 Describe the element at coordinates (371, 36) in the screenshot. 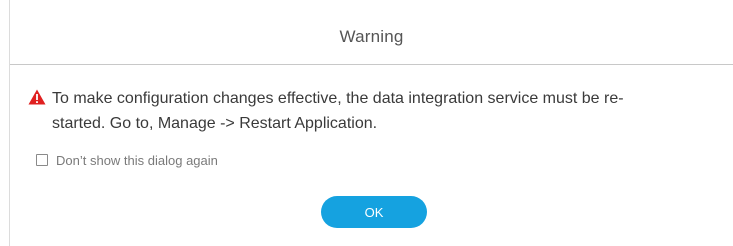

I see `dialog-title: Warning` at that location.